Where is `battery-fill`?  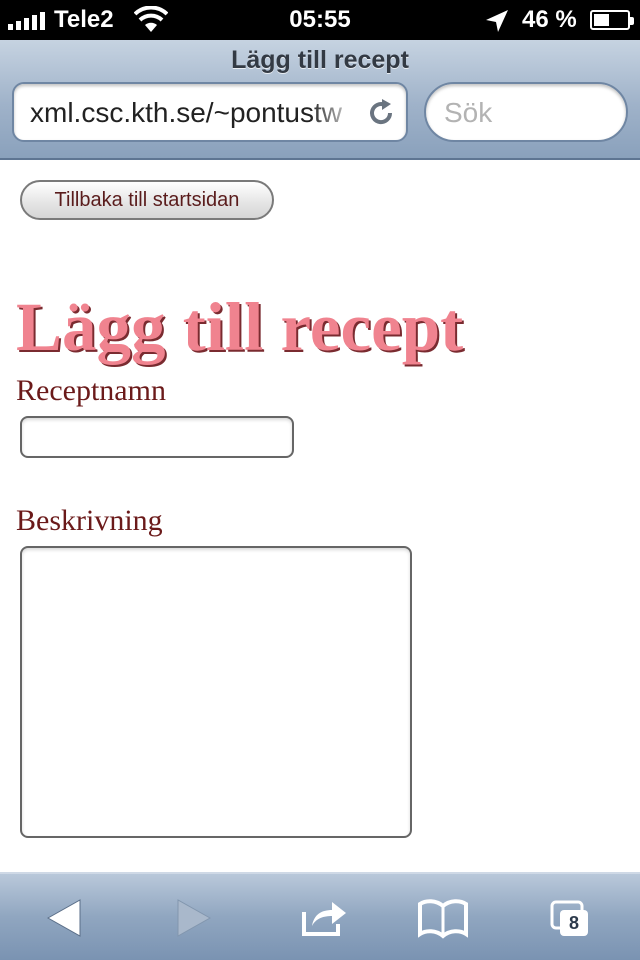
battery-fill is located at coordinates (601, 20).